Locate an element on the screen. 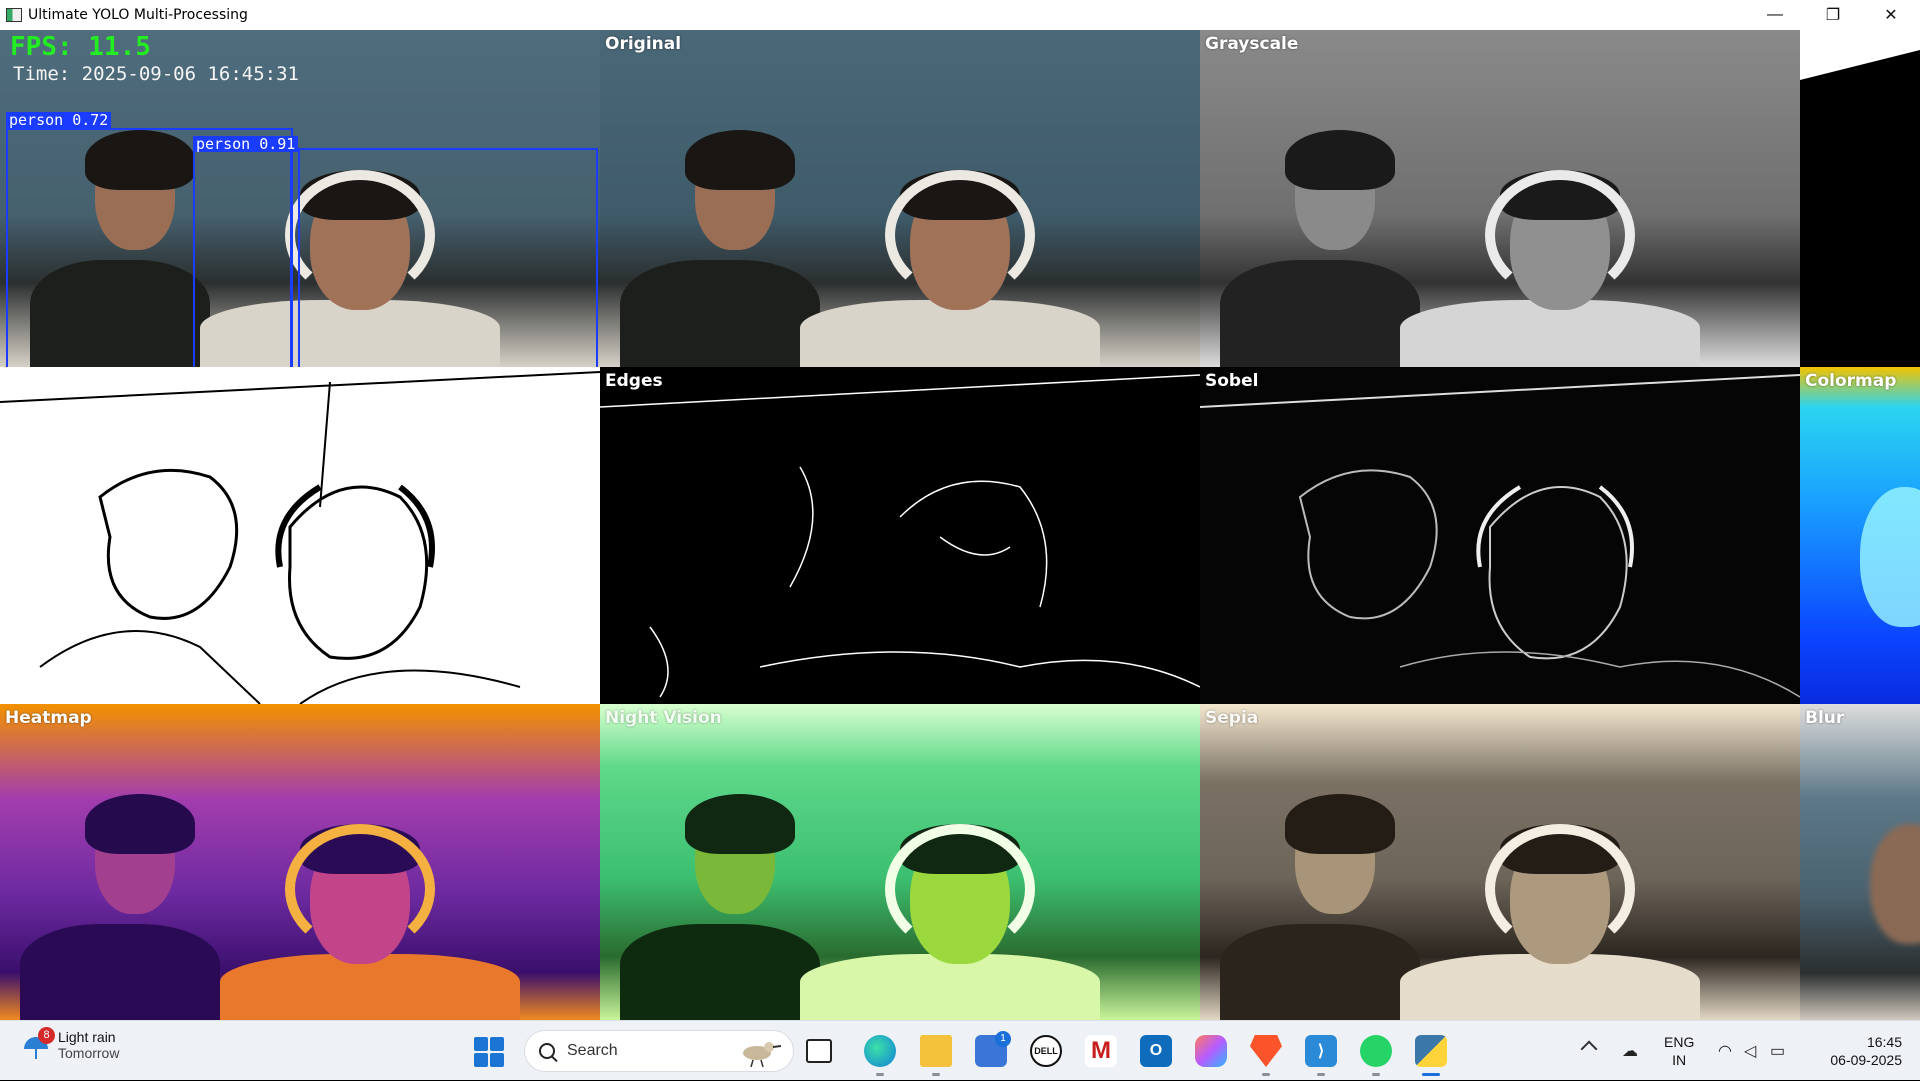 The image size is (1920, 1081). vscode-icon: ⟩ is located at coordinates (1321, 1051).